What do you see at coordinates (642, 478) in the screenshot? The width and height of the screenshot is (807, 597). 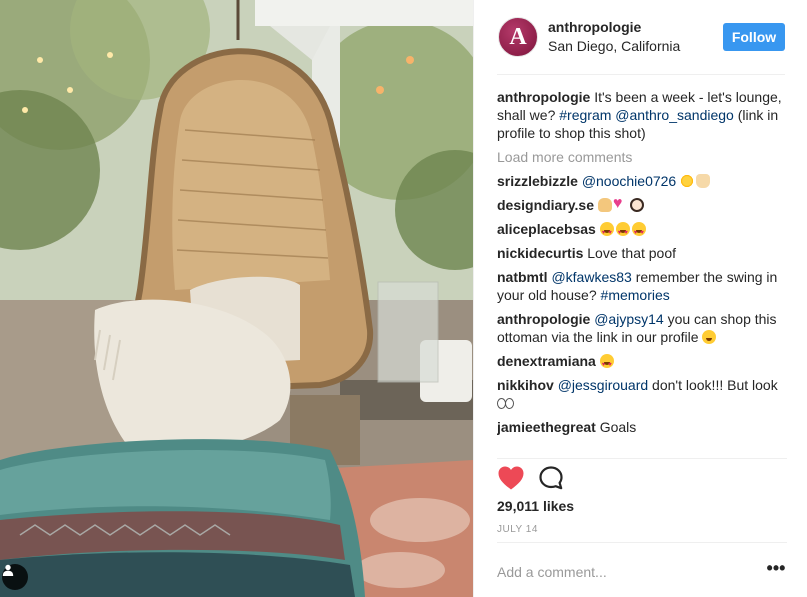 I see `post-actions` at bounding box center [642, 478].